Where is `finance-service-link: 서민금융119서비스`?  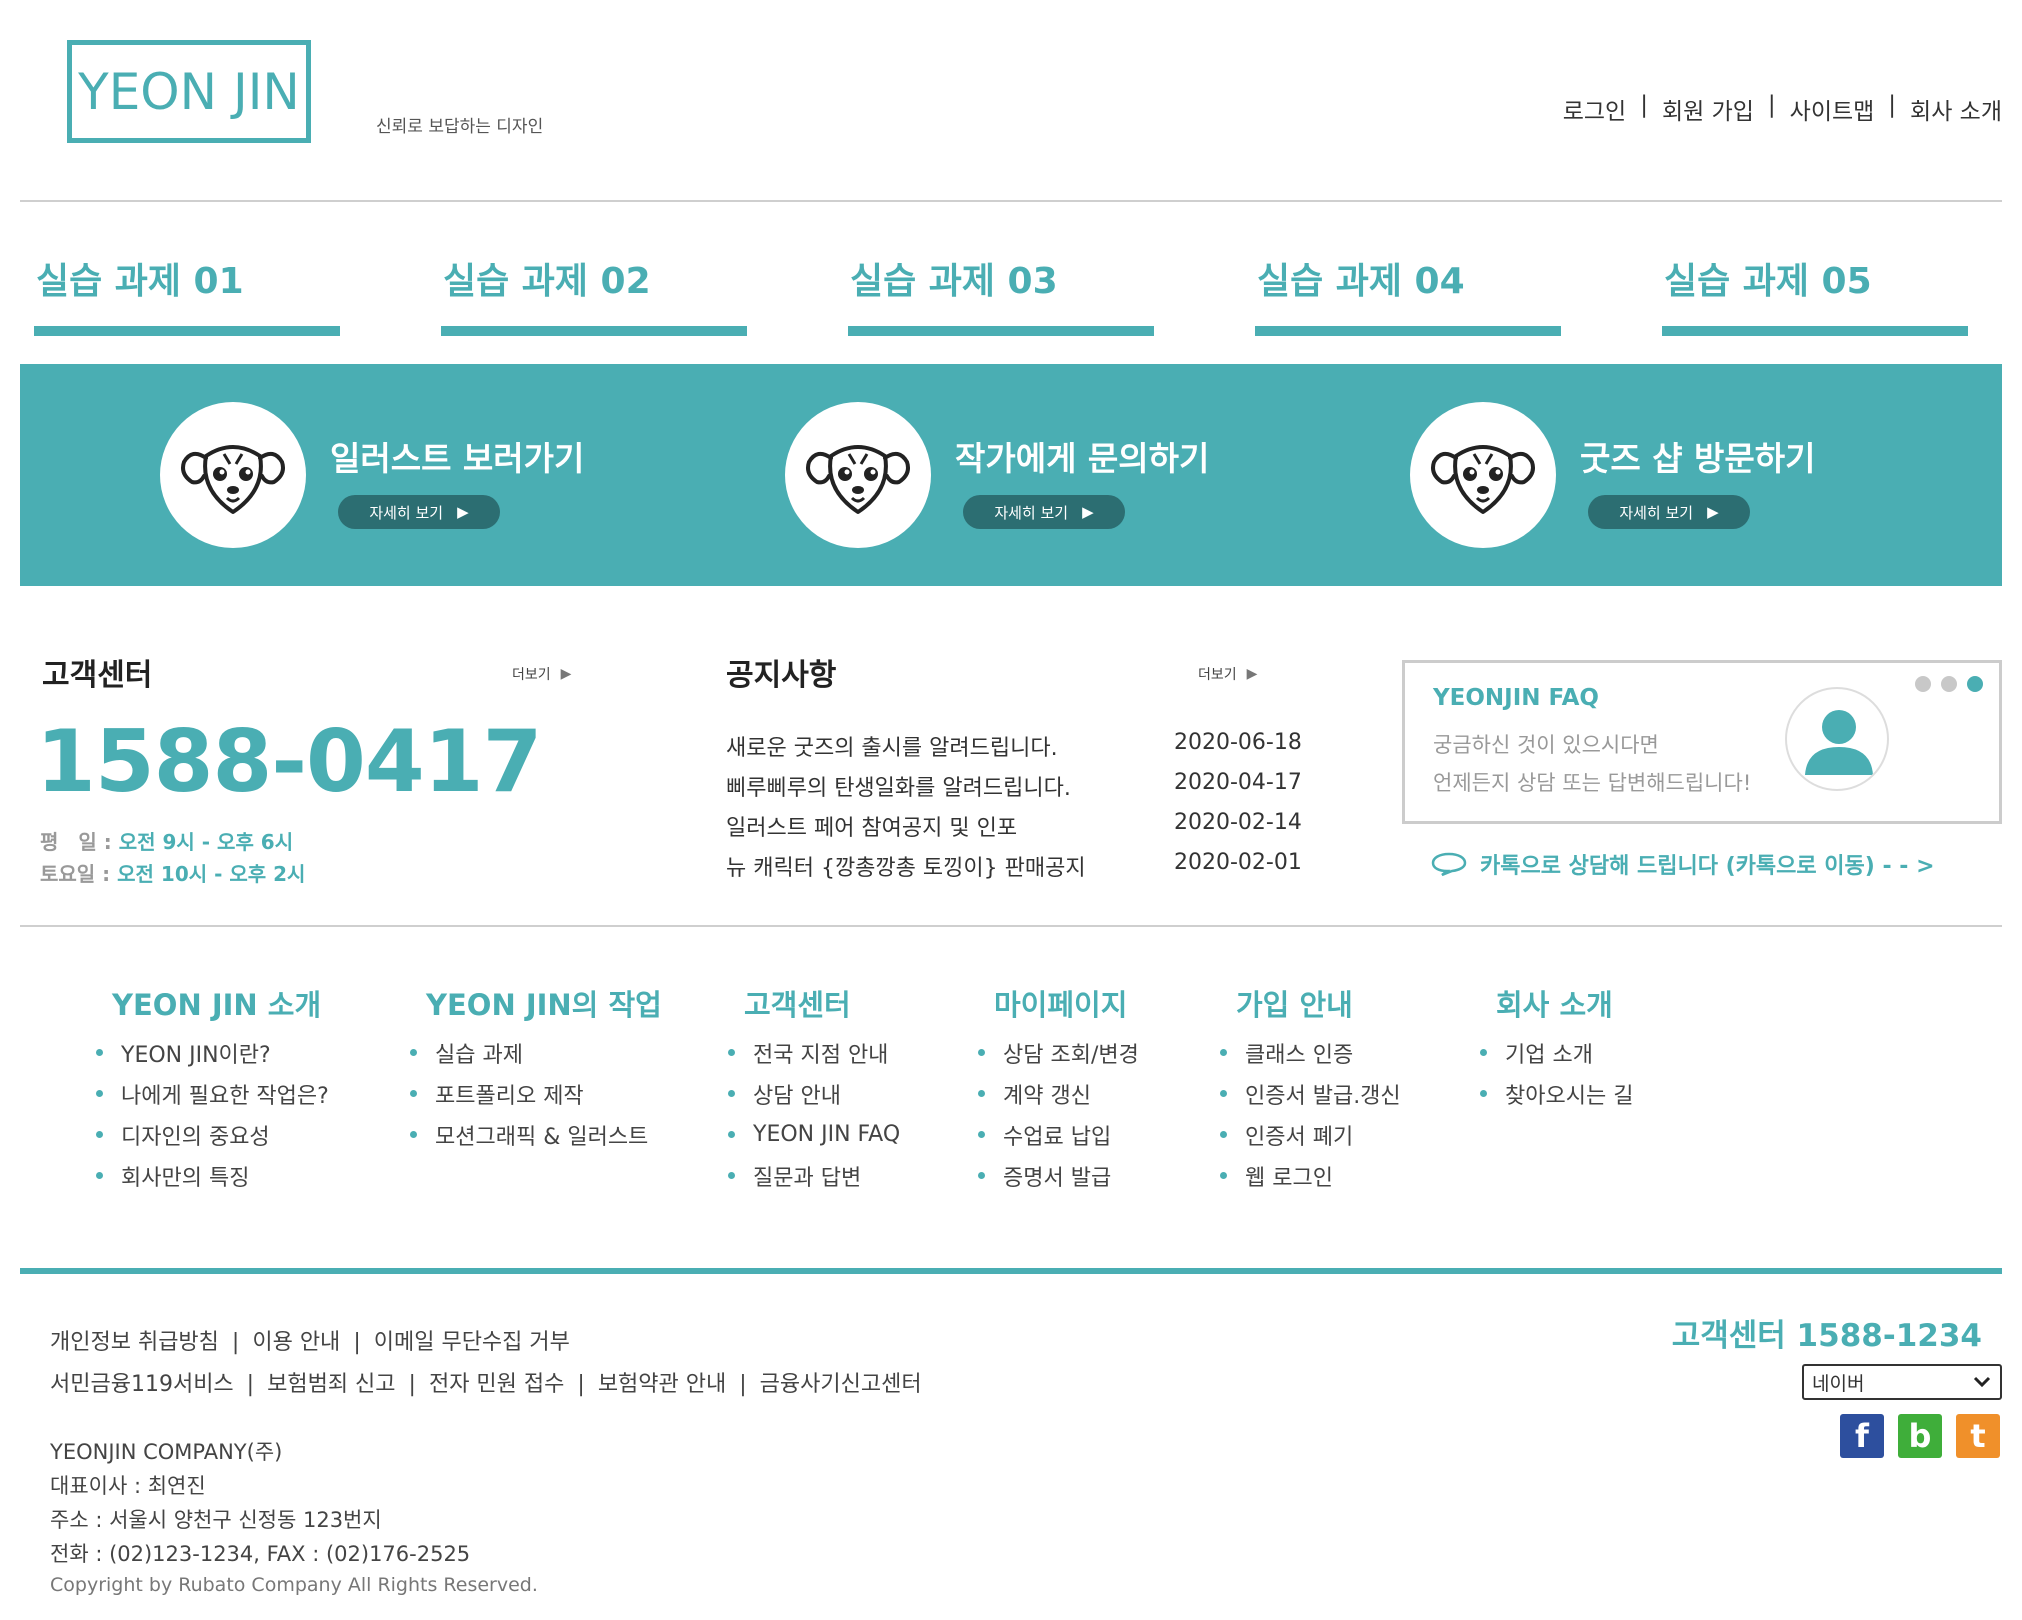 finance-service-link: 서민금융119서비스 is located at coordinates (142, 1384).